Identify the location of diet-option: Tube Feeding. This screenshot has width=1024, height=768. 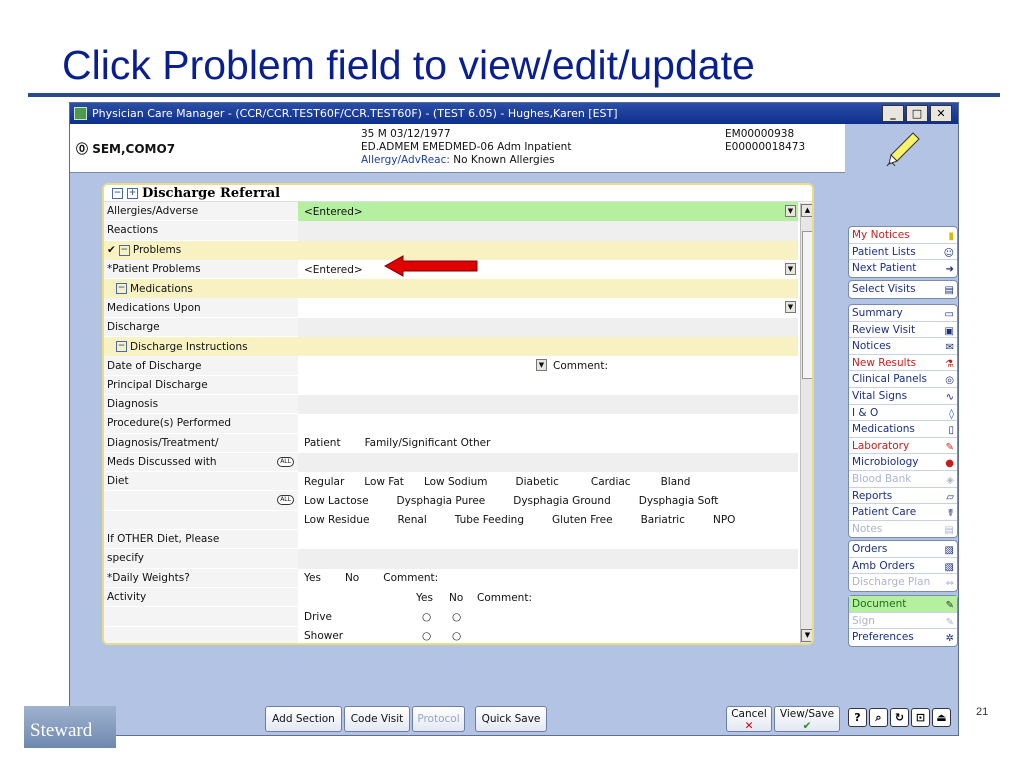
(489, 520).